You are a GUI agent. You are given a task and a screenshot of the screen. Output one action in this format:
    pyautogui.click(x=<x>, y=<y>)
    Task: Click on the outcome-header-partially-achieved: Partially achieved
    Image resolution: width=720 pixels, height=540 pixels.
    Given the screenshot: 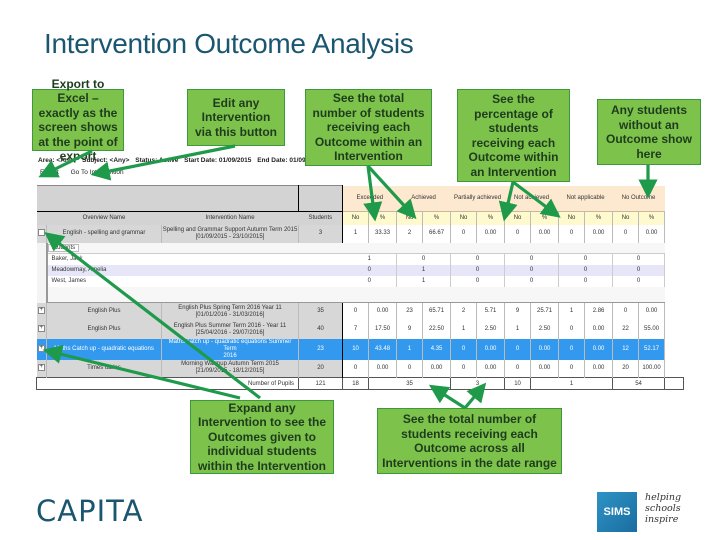 What is the action you would take?
    pyautogui.click(x=477, y=198)
    